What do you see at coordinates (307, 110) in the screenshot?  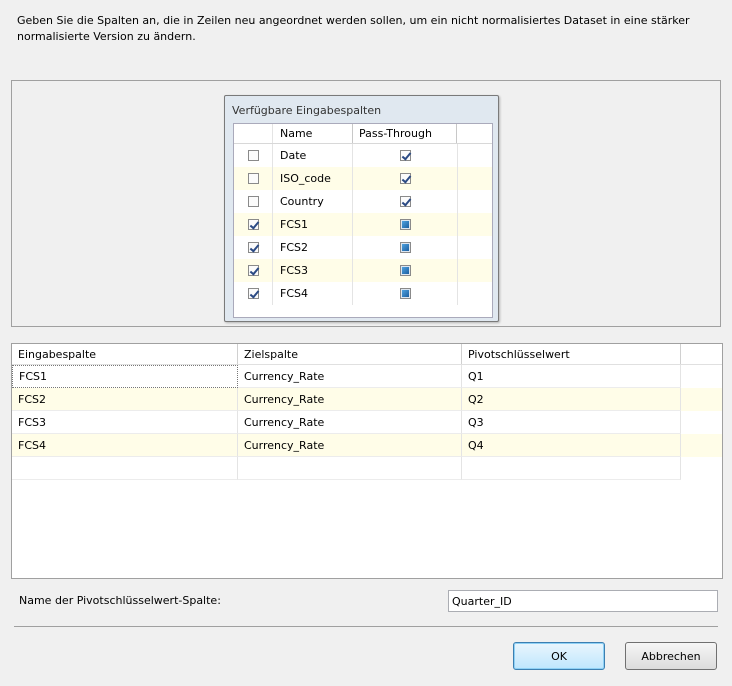 I see `available-columns-title: Verfügbare Eingabespalten` at bounding box center [307, 110].